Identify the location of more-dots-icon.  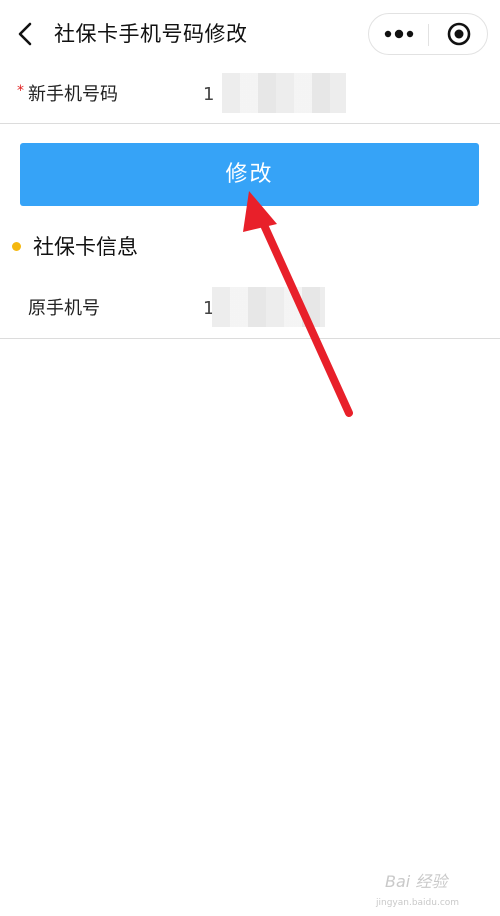
(399, 34).